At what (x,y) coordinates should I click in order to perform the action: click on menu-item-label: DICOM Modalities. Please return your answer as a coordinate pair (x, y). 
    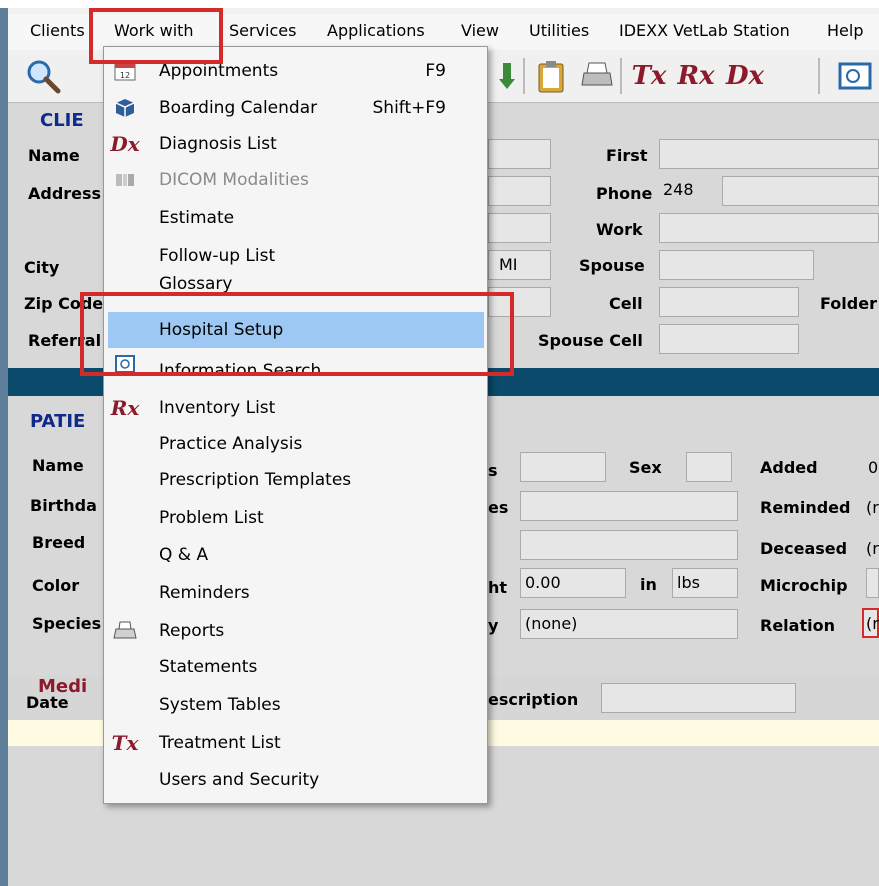
    Looking at the image, I should click on (234, 180).